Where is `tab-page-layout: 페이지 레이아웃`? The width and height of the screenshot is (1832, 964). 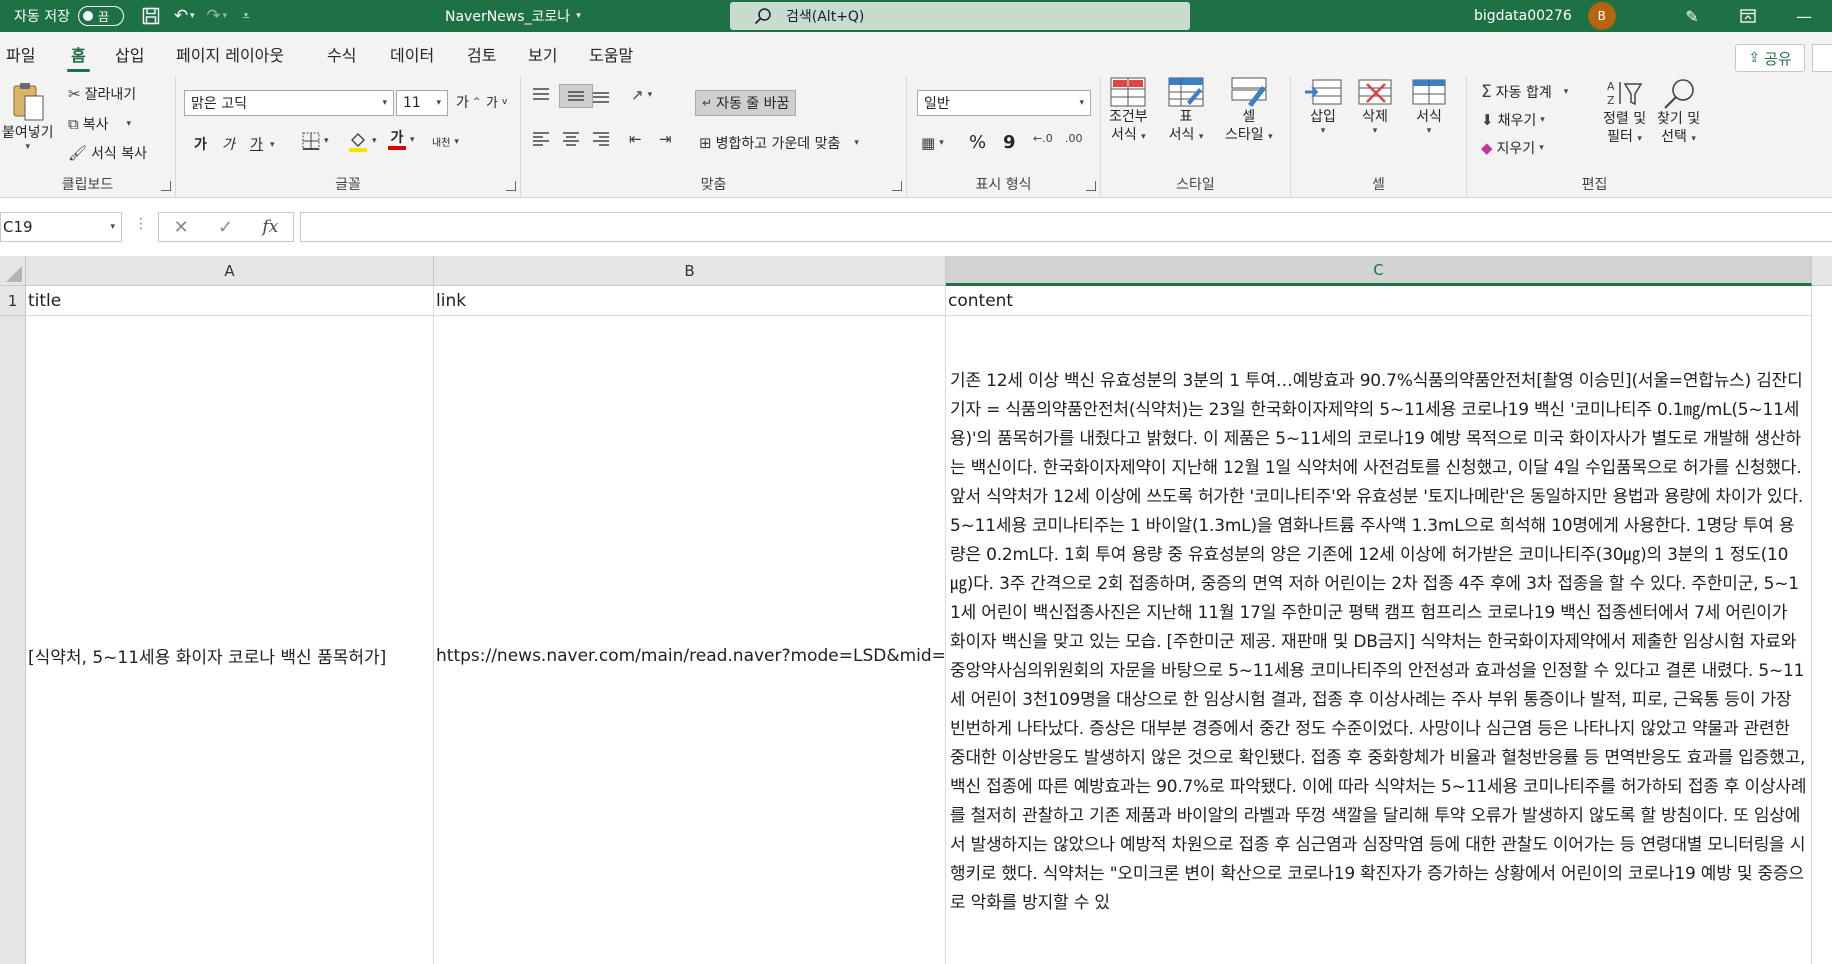 tab-page-layout: 페이지 레이아웃 is located at coordinates (230, 54).